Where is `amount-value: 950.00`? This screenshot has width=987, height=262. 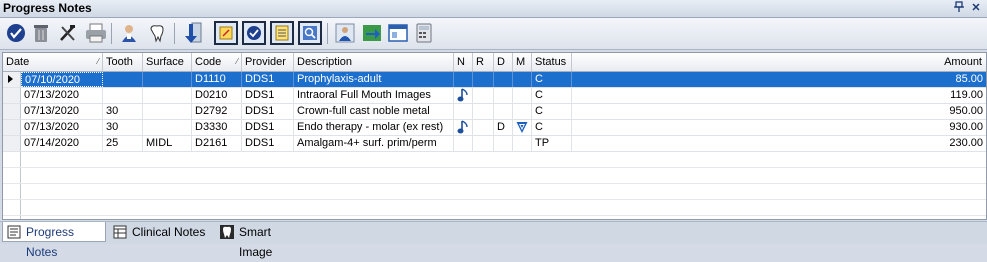
amount-value: 950.00 is located at coordinates (966, 111).